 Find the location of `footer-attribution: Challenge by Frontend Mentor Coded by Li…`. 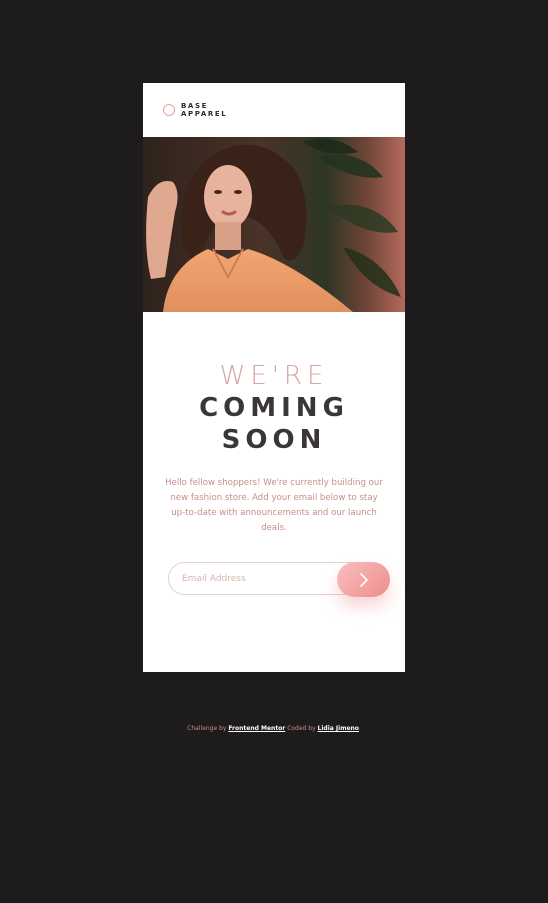

footer-attribution: Challenge by Frontend Mentor Coded by Li… is located at coordinates (274, 728).